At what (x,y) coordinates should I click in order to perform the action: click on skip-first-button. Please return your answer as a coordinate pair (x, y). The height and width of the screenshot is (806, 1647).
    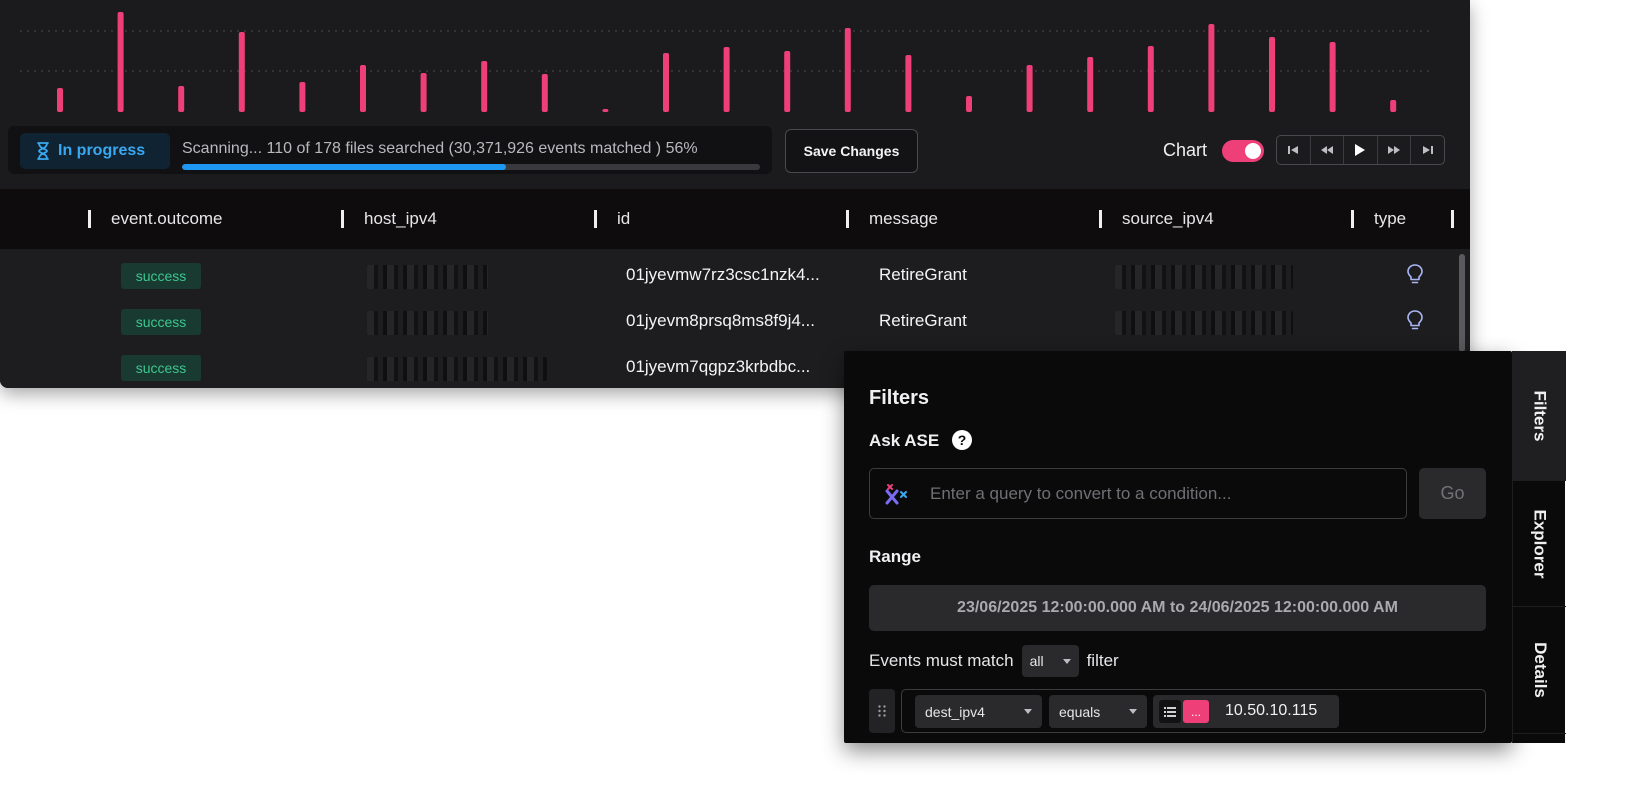
    Looking at the image, I should click on (1294, 150).